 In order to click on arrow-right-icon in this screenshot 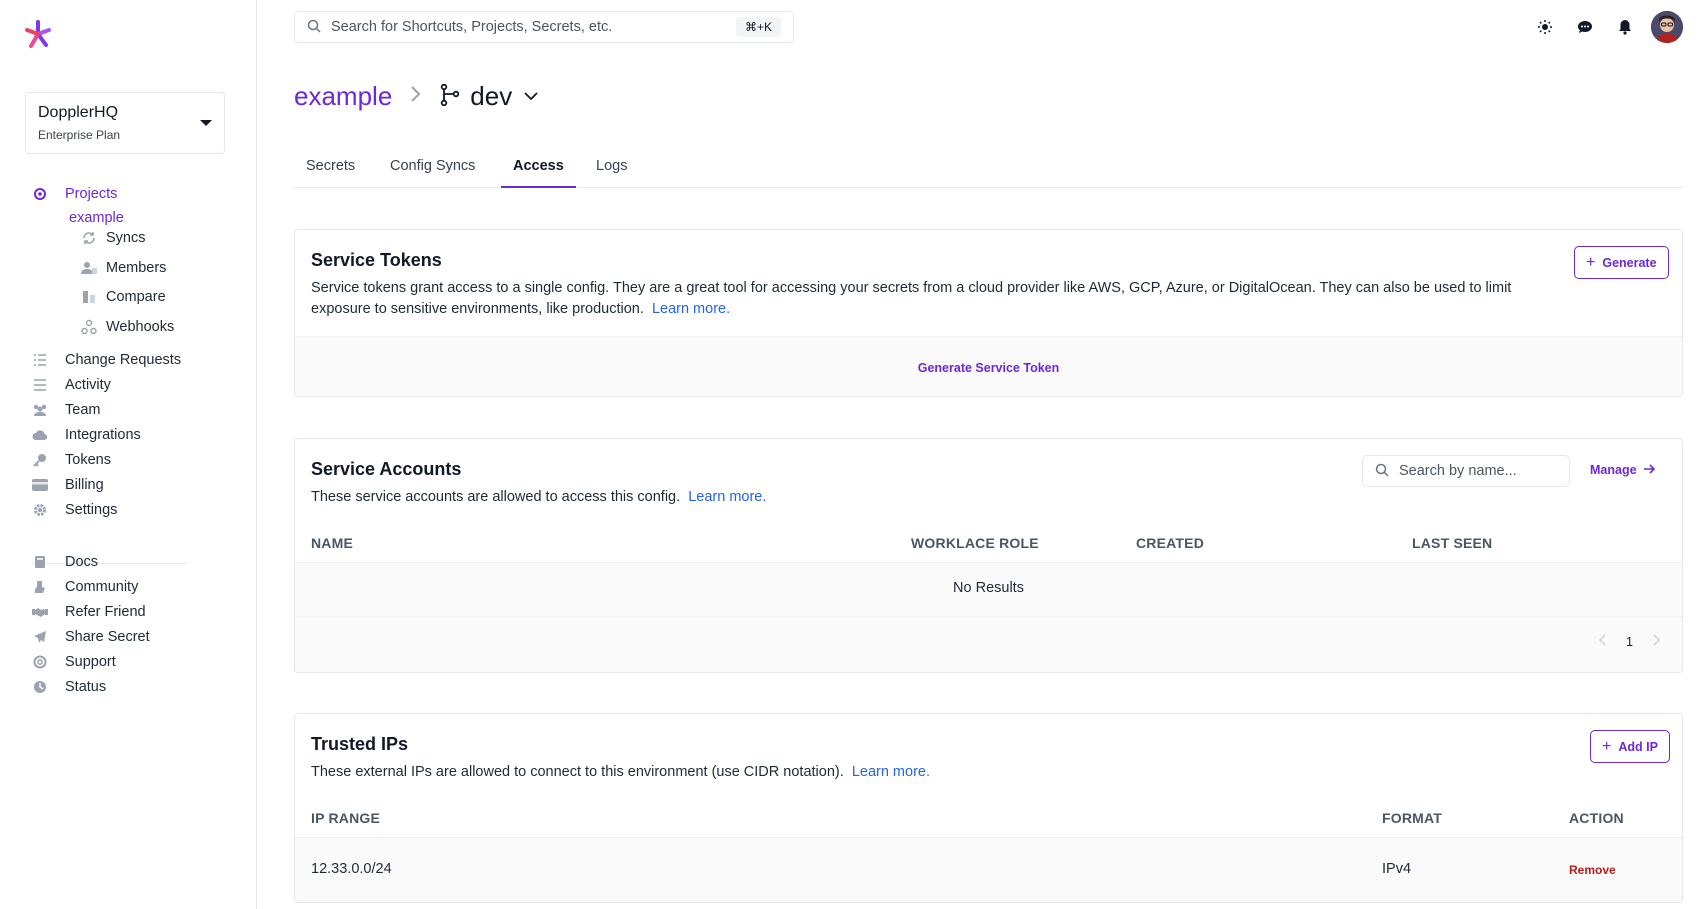, I will do `click(1649, 470)`.